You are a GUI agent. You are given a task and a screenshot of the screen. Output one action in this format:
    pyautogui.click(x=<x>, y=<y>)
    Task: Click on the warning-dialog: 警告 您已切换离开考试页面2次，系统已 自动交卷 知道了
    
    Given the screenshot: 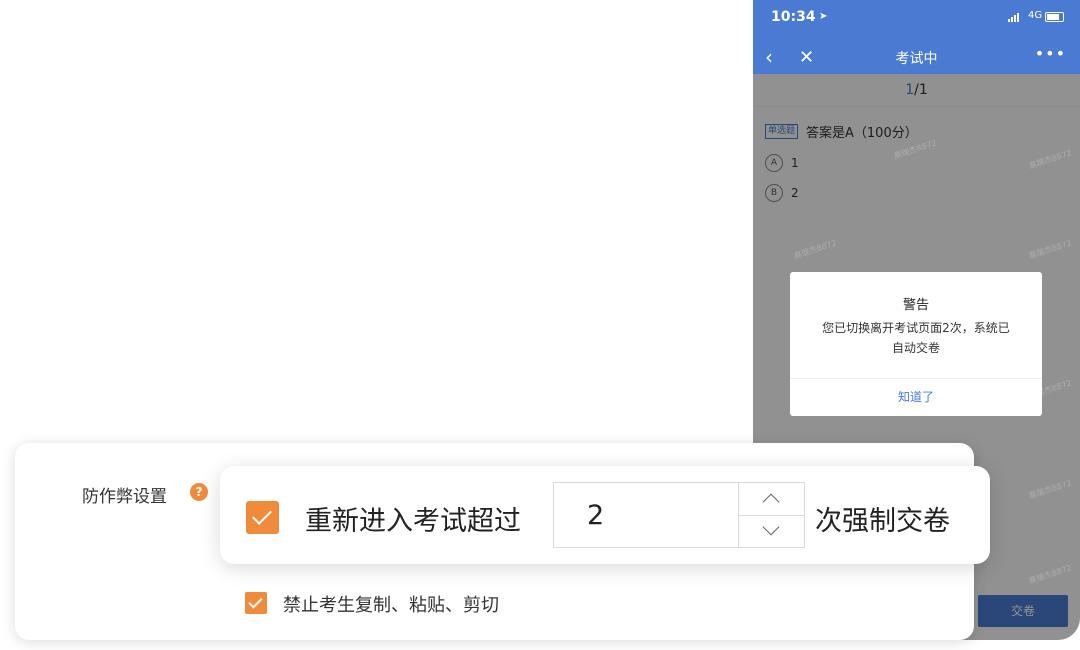 What is the action you would take?
    pyautogui.click(x=916, y=344)
    